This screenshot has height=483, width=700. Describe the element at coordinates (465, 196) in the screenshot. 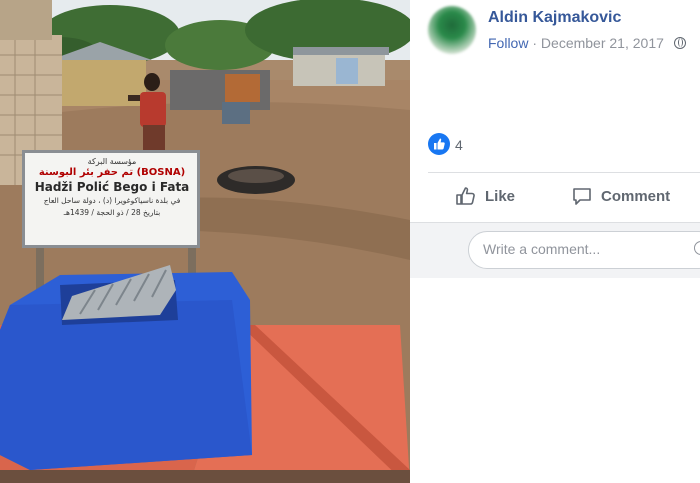

I see `like-icon` at that location.